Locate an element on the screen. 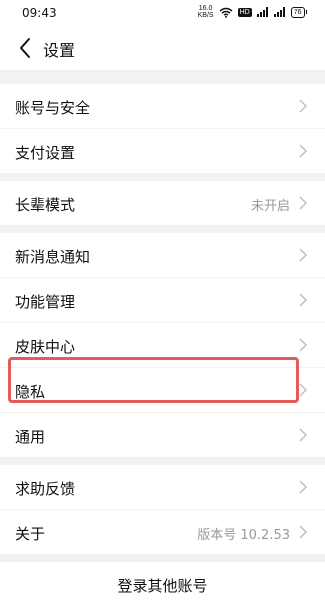 The image size is (325, 608). page-title: 设置 is located at coordinates (59, 50).